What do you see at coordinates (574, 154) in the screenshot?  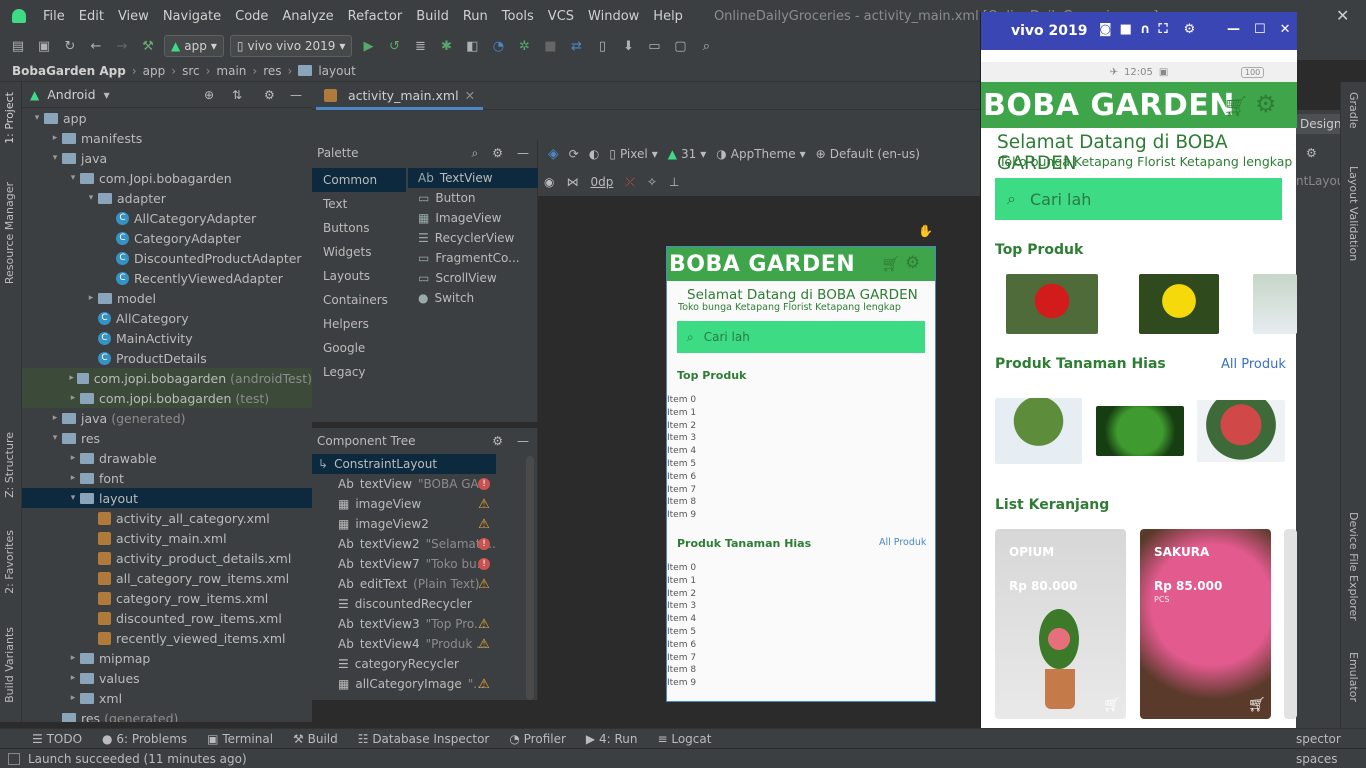 I see `orientation-icon: ⟳` at bounding box center [574, 154].